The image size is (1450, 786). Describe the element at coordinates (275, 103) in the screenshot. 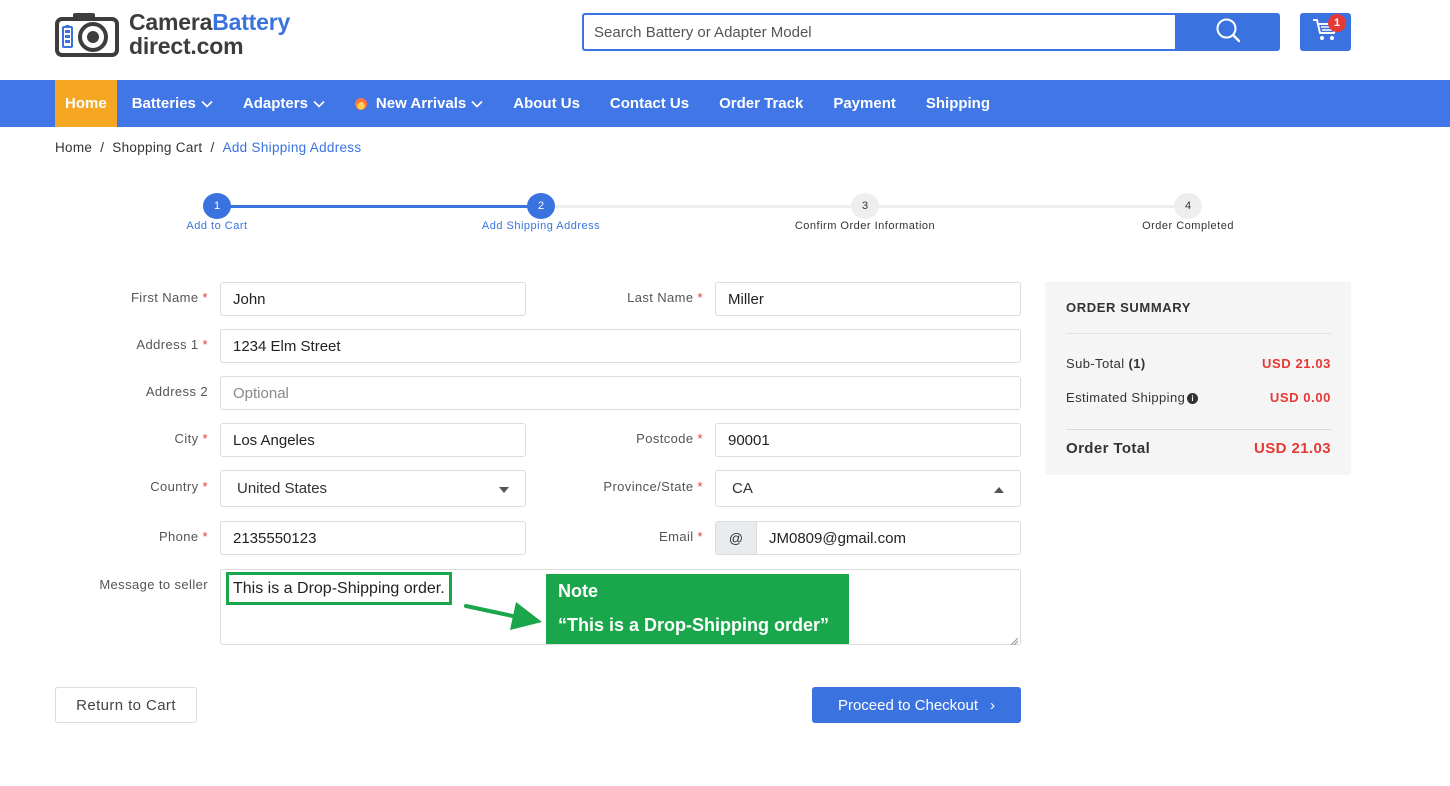

I see `nav-item-label: Adapters` at that location.